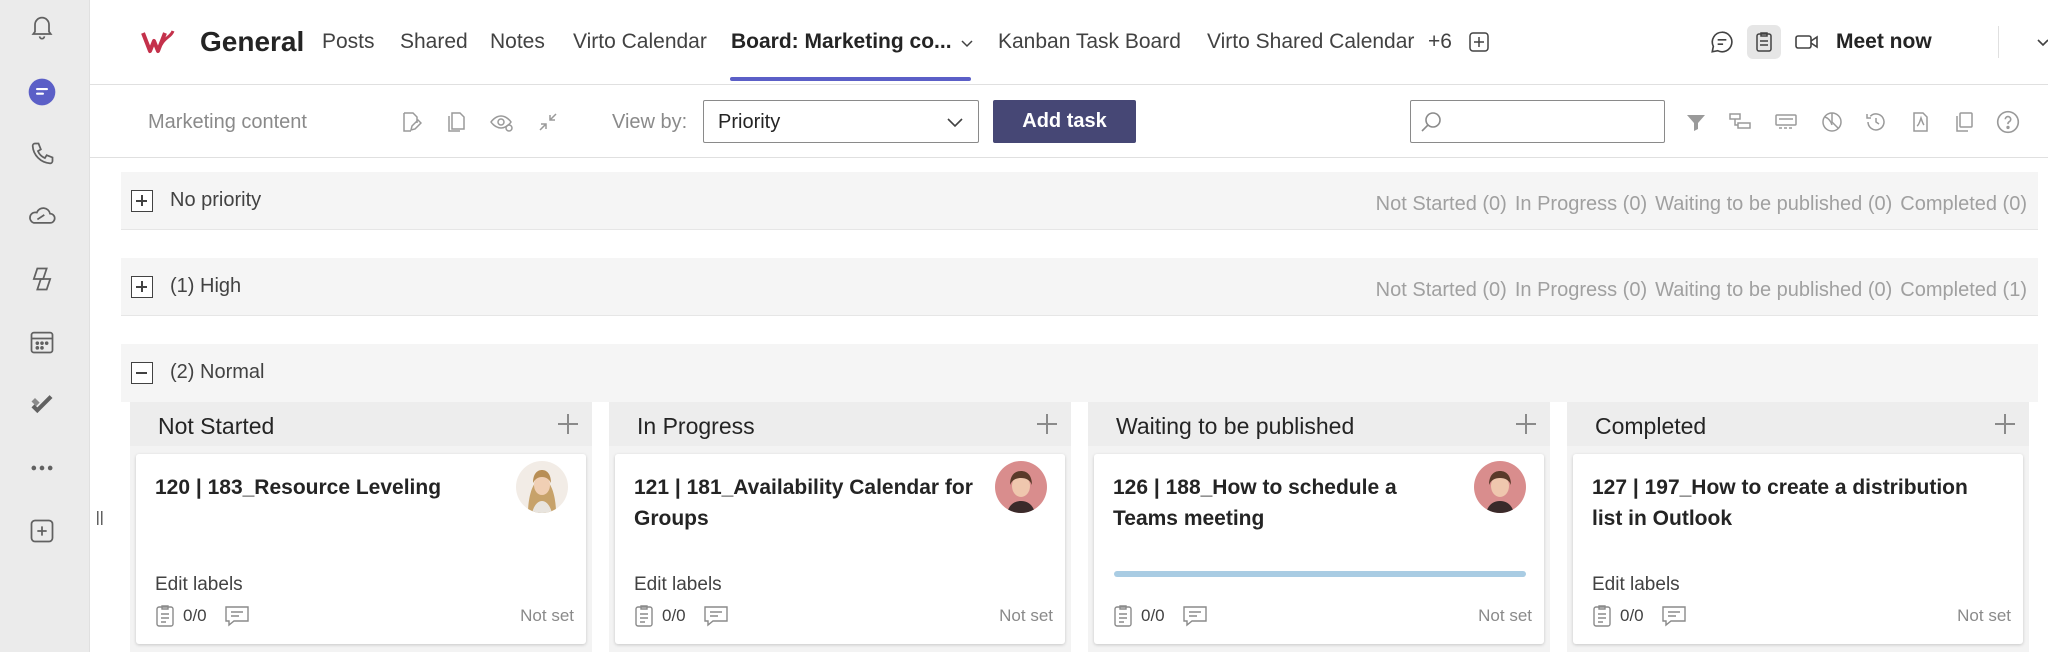  Describe the element at coordinates (517, 42) in the screenshot. I see `tab-notes: Notes` at that location.